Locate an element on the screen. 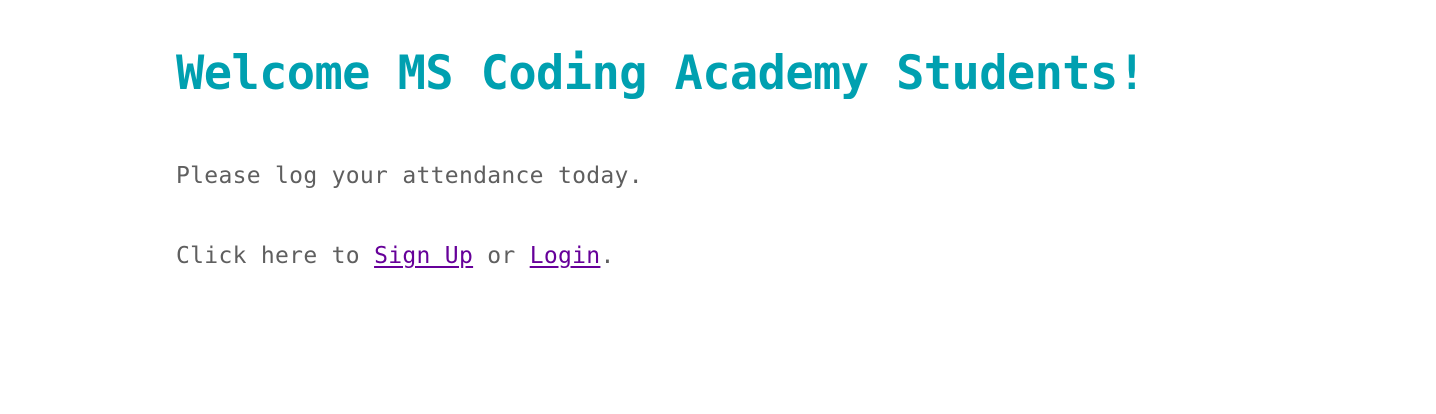 The width and height of the screenshot is (1436, 414). auth-prompt: Click here to Sign Up or Login. is located at coordinates (395, 256).